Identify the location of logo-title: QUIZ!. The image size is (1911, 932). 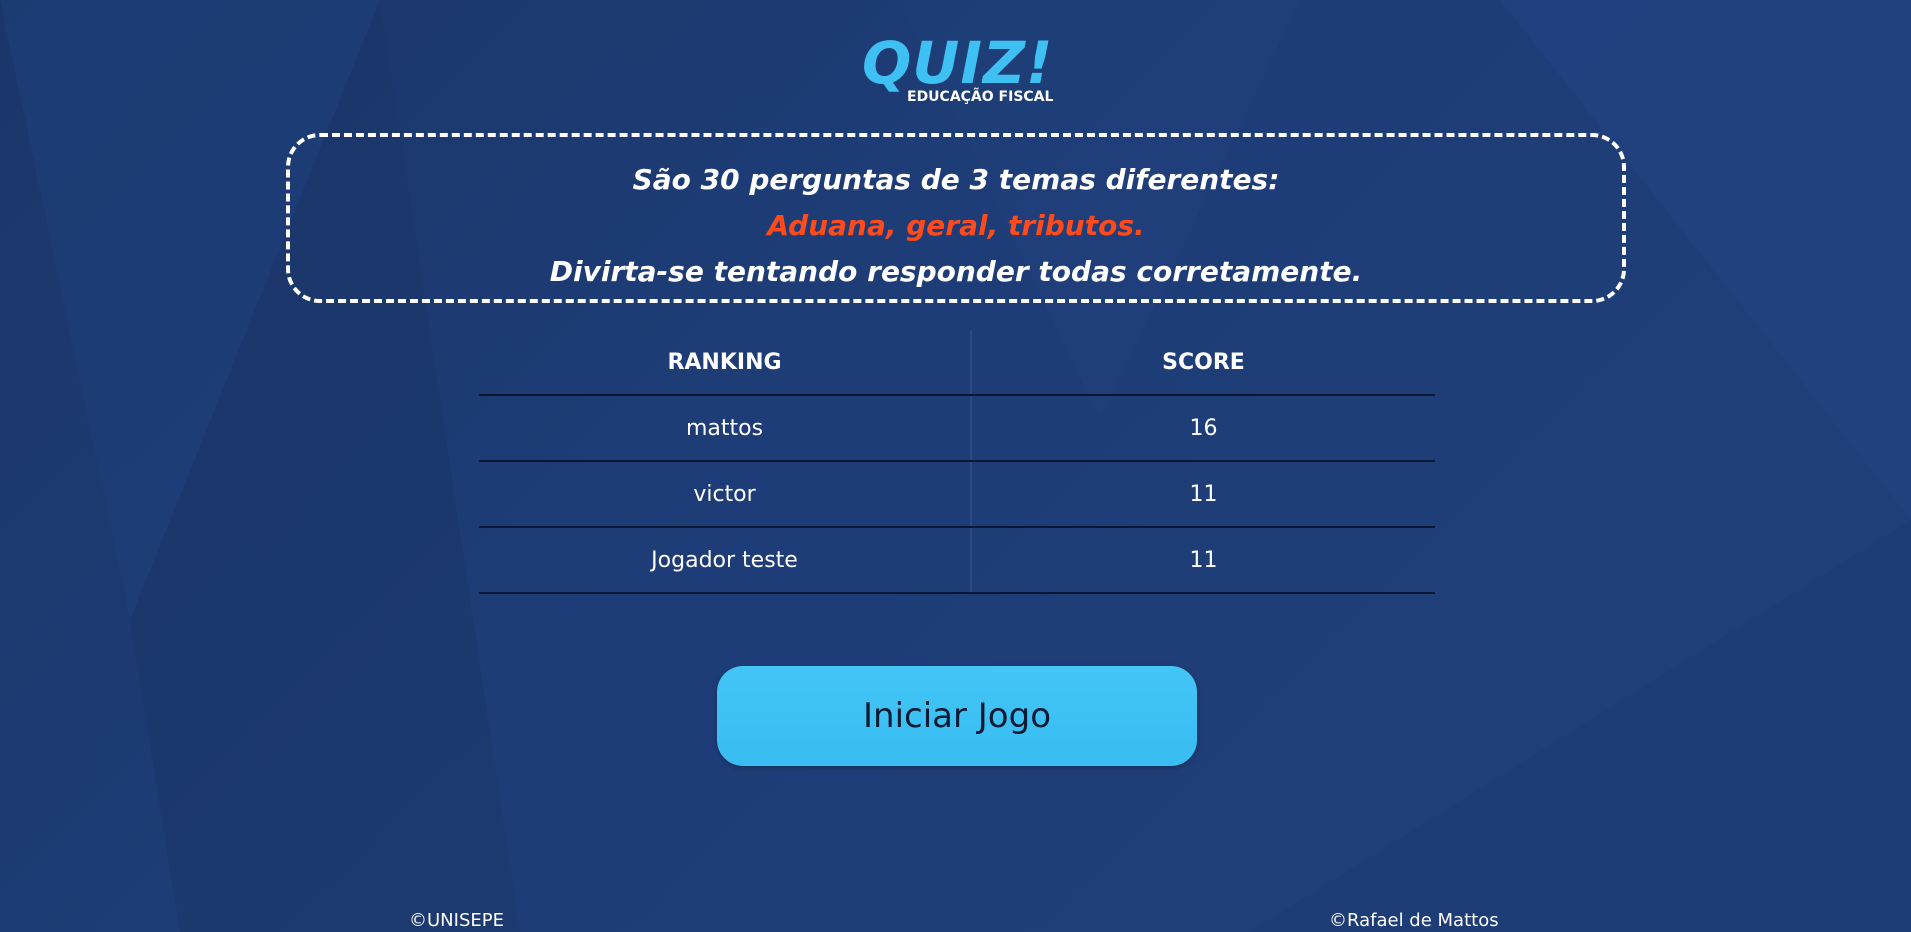
(958, 63).